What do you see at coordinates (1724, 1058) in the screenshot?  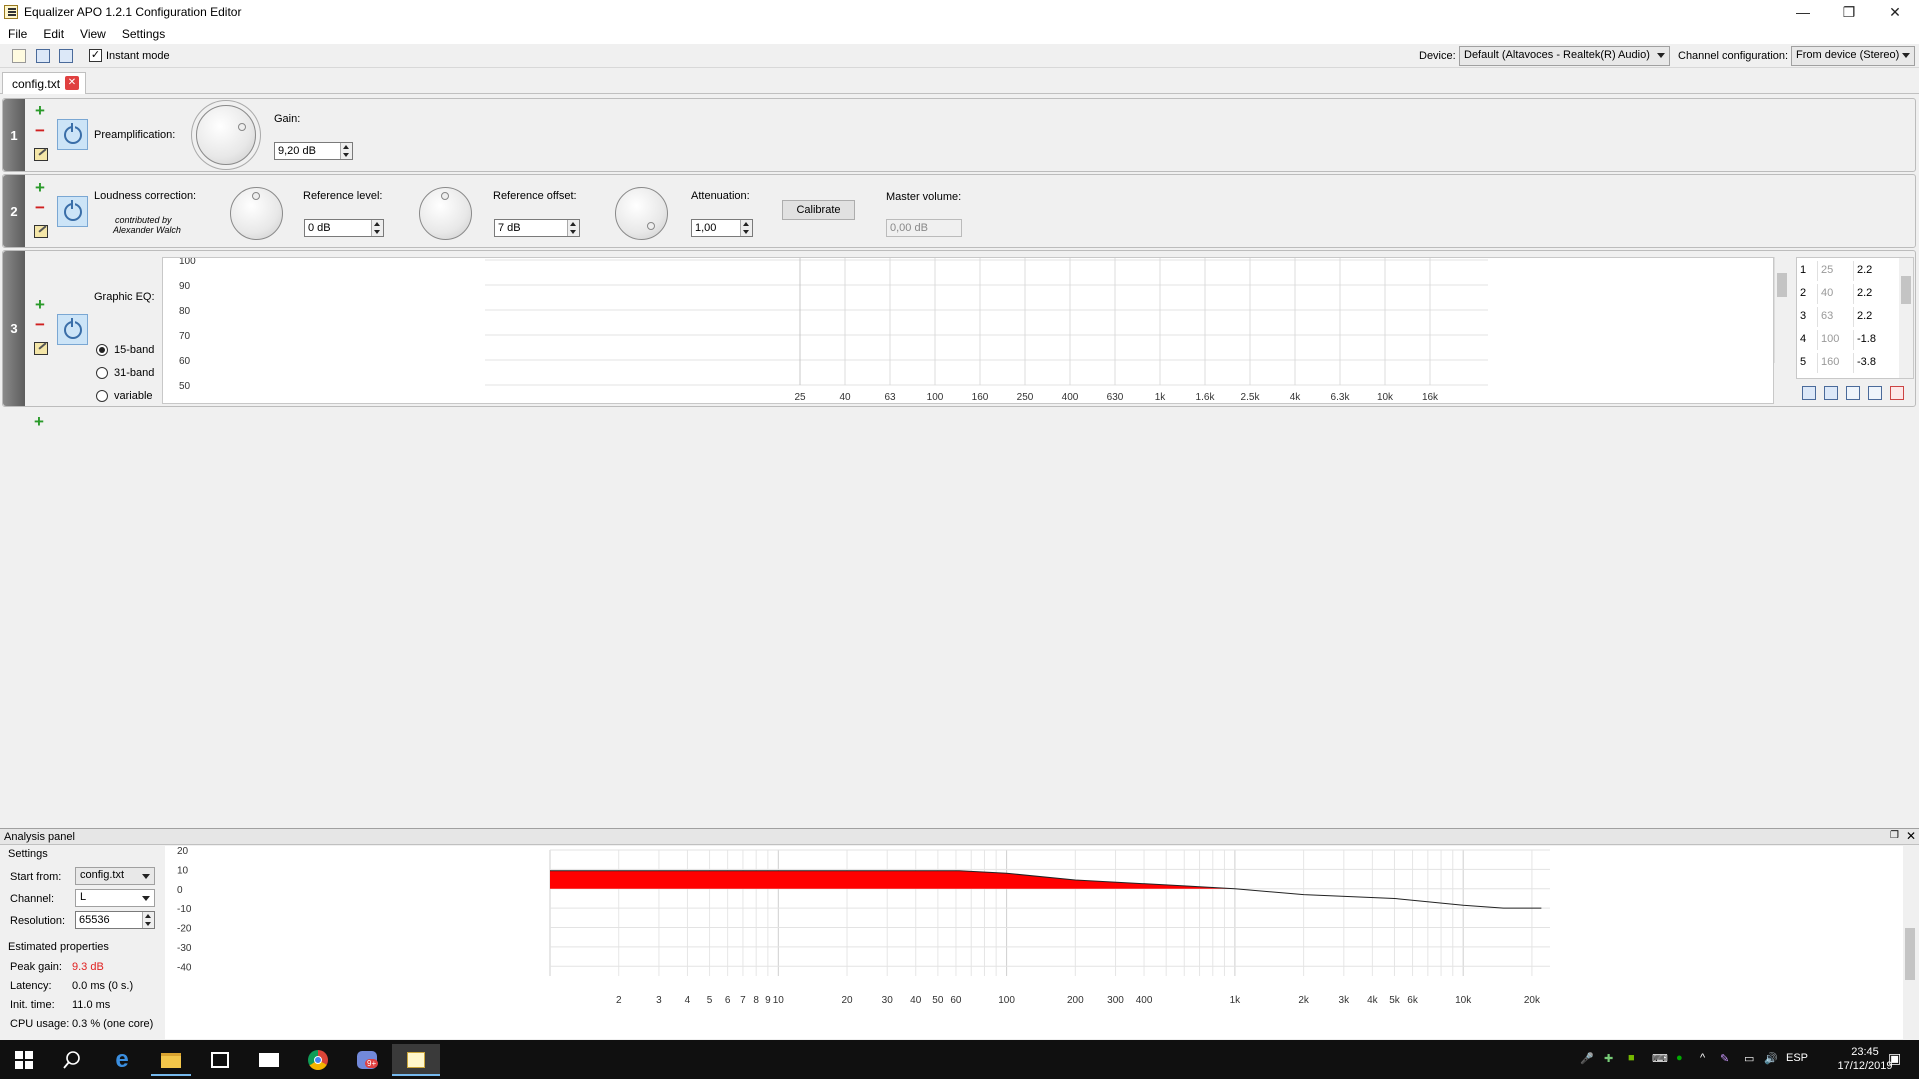 I see `pen-icon: ✎` at bounding box center [1724, 1058].